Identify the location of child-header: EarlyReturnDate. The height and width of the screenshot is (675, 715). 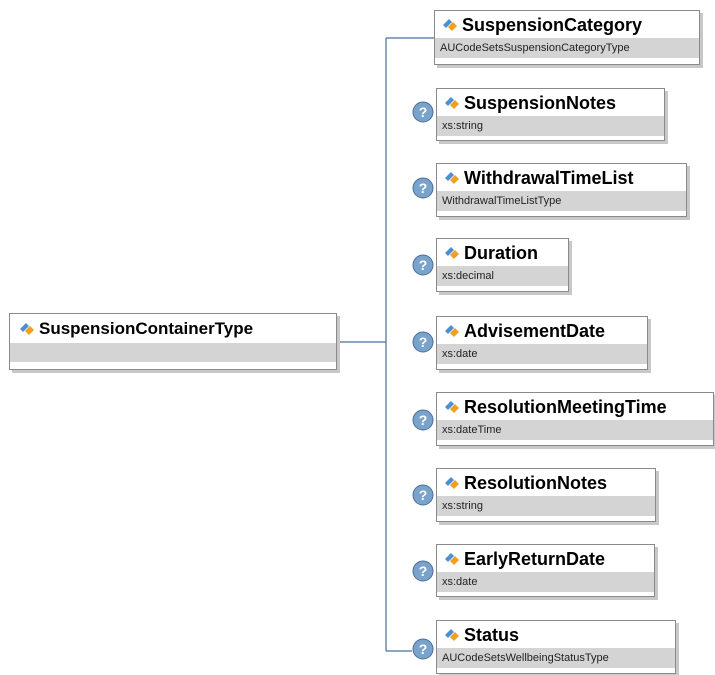
(545, 558).